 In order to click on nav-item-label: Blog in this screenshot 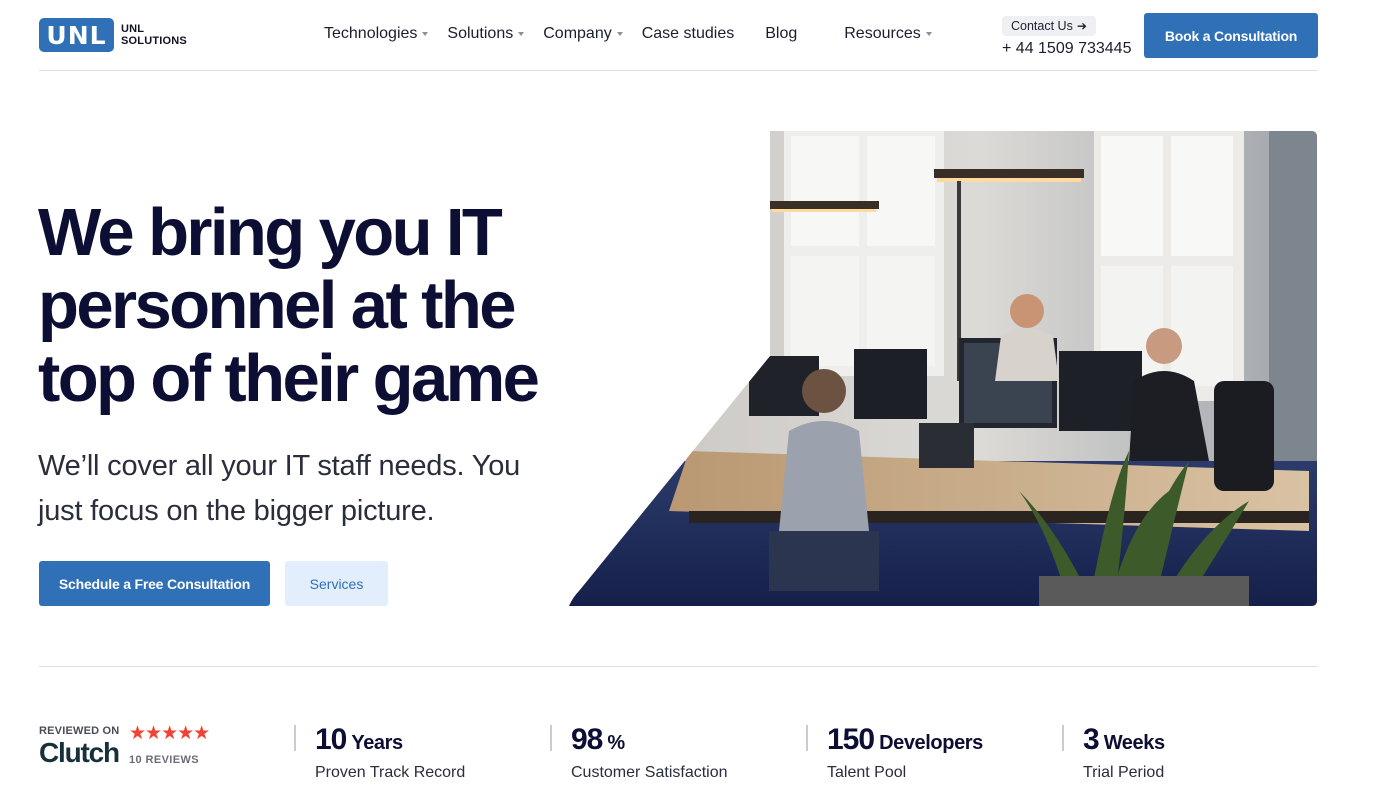, I will do `click(781, 33)`.